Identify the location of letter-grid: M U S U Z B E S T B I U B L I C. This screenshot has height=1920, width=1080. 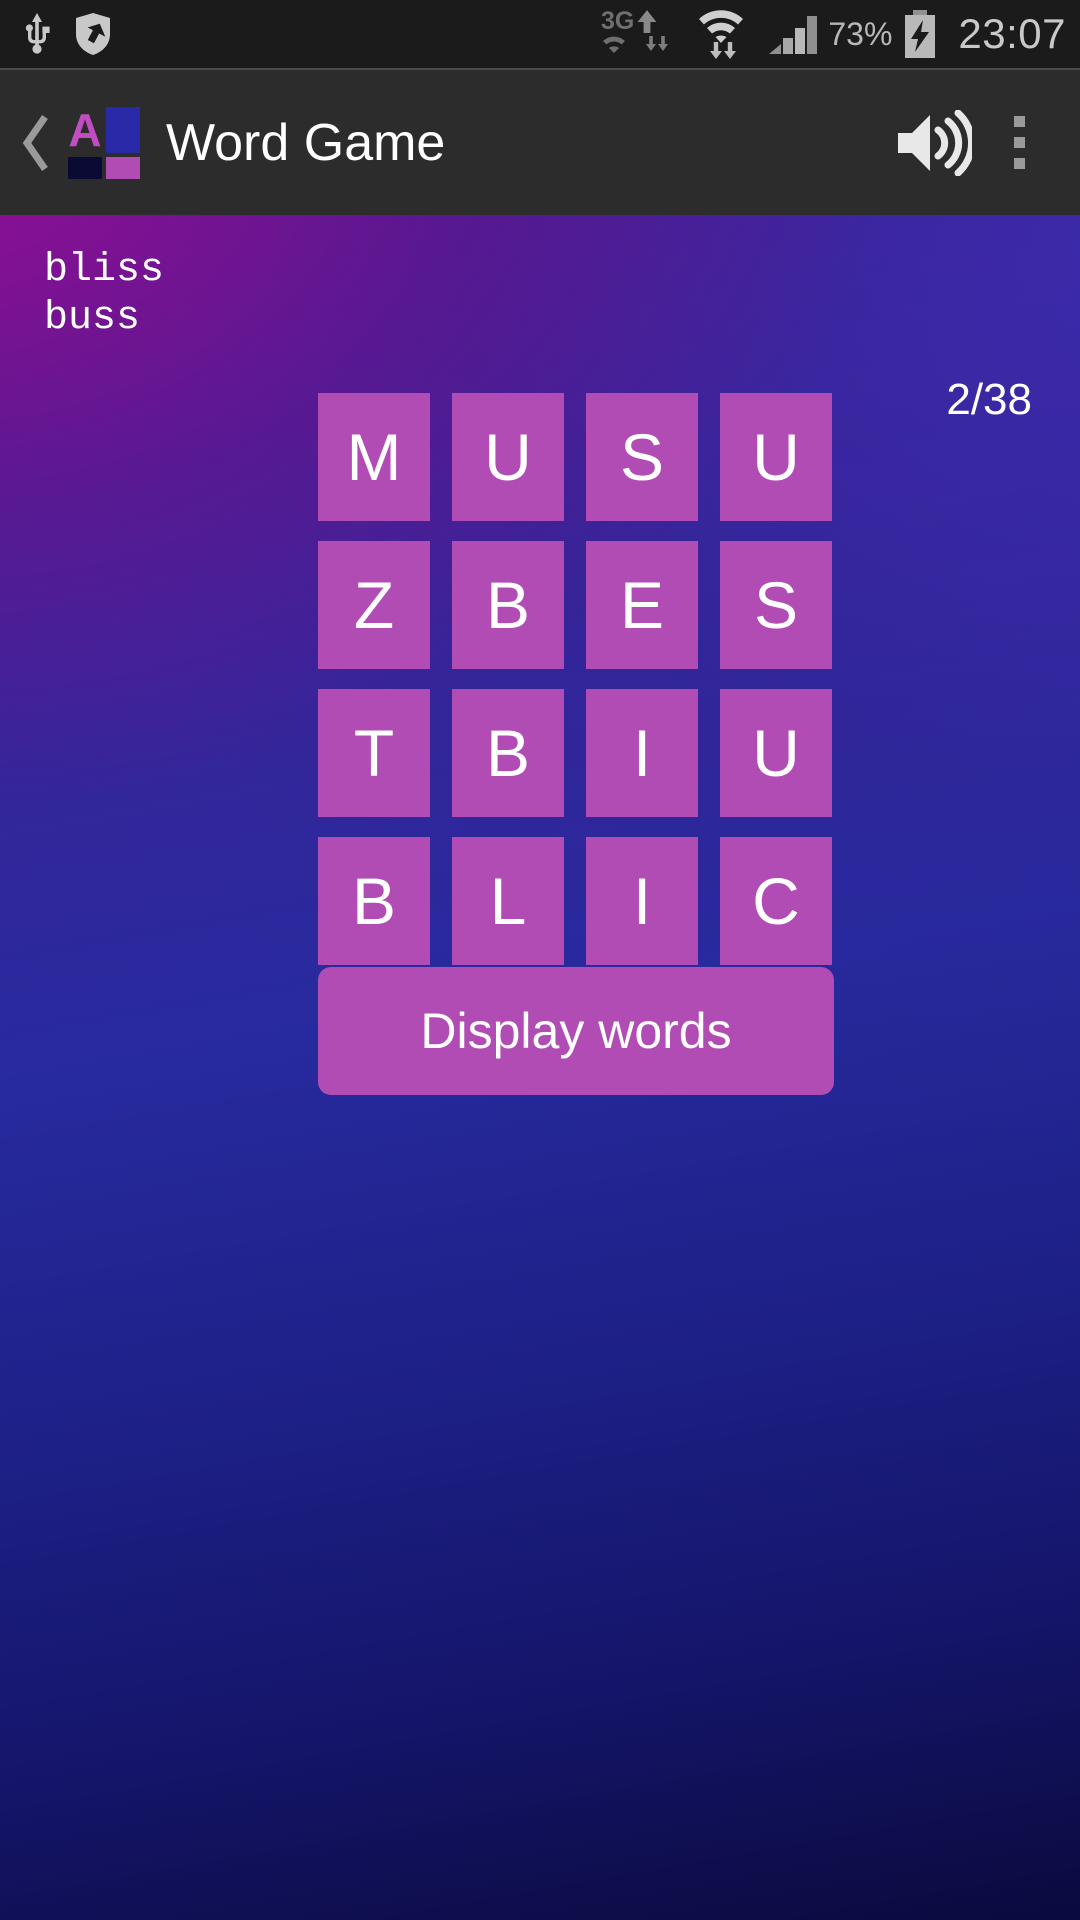
(575, 679).